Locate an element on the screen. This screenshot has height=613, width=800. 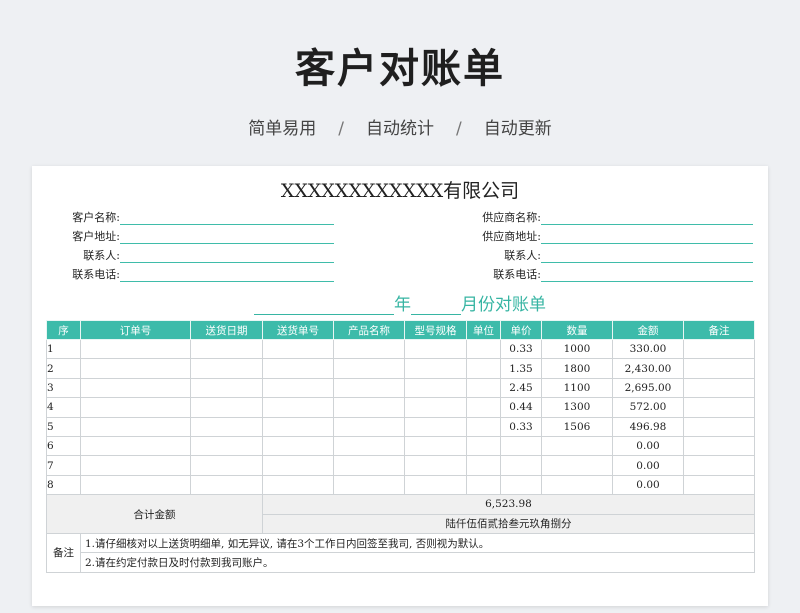
supplier-address-field: 供应商地址: is located at coordinates (617, 236).